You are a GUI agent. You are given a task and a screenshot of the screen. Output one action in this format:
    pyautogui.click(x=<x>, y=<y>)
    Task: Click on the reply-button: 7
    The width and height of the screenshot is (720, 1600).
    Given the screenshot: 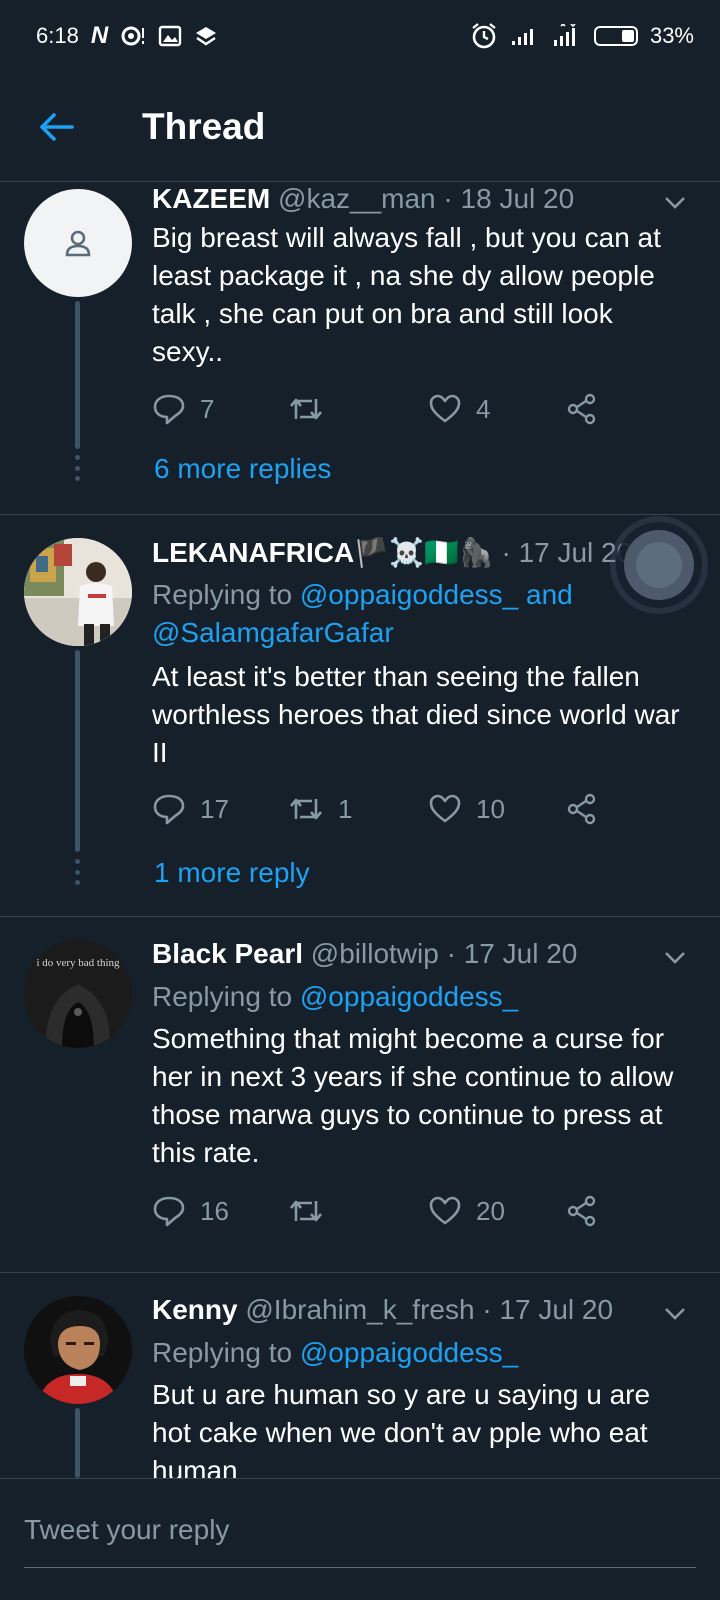 What is the action you would take?
    pyautogui.click(x=183, y=409)
    